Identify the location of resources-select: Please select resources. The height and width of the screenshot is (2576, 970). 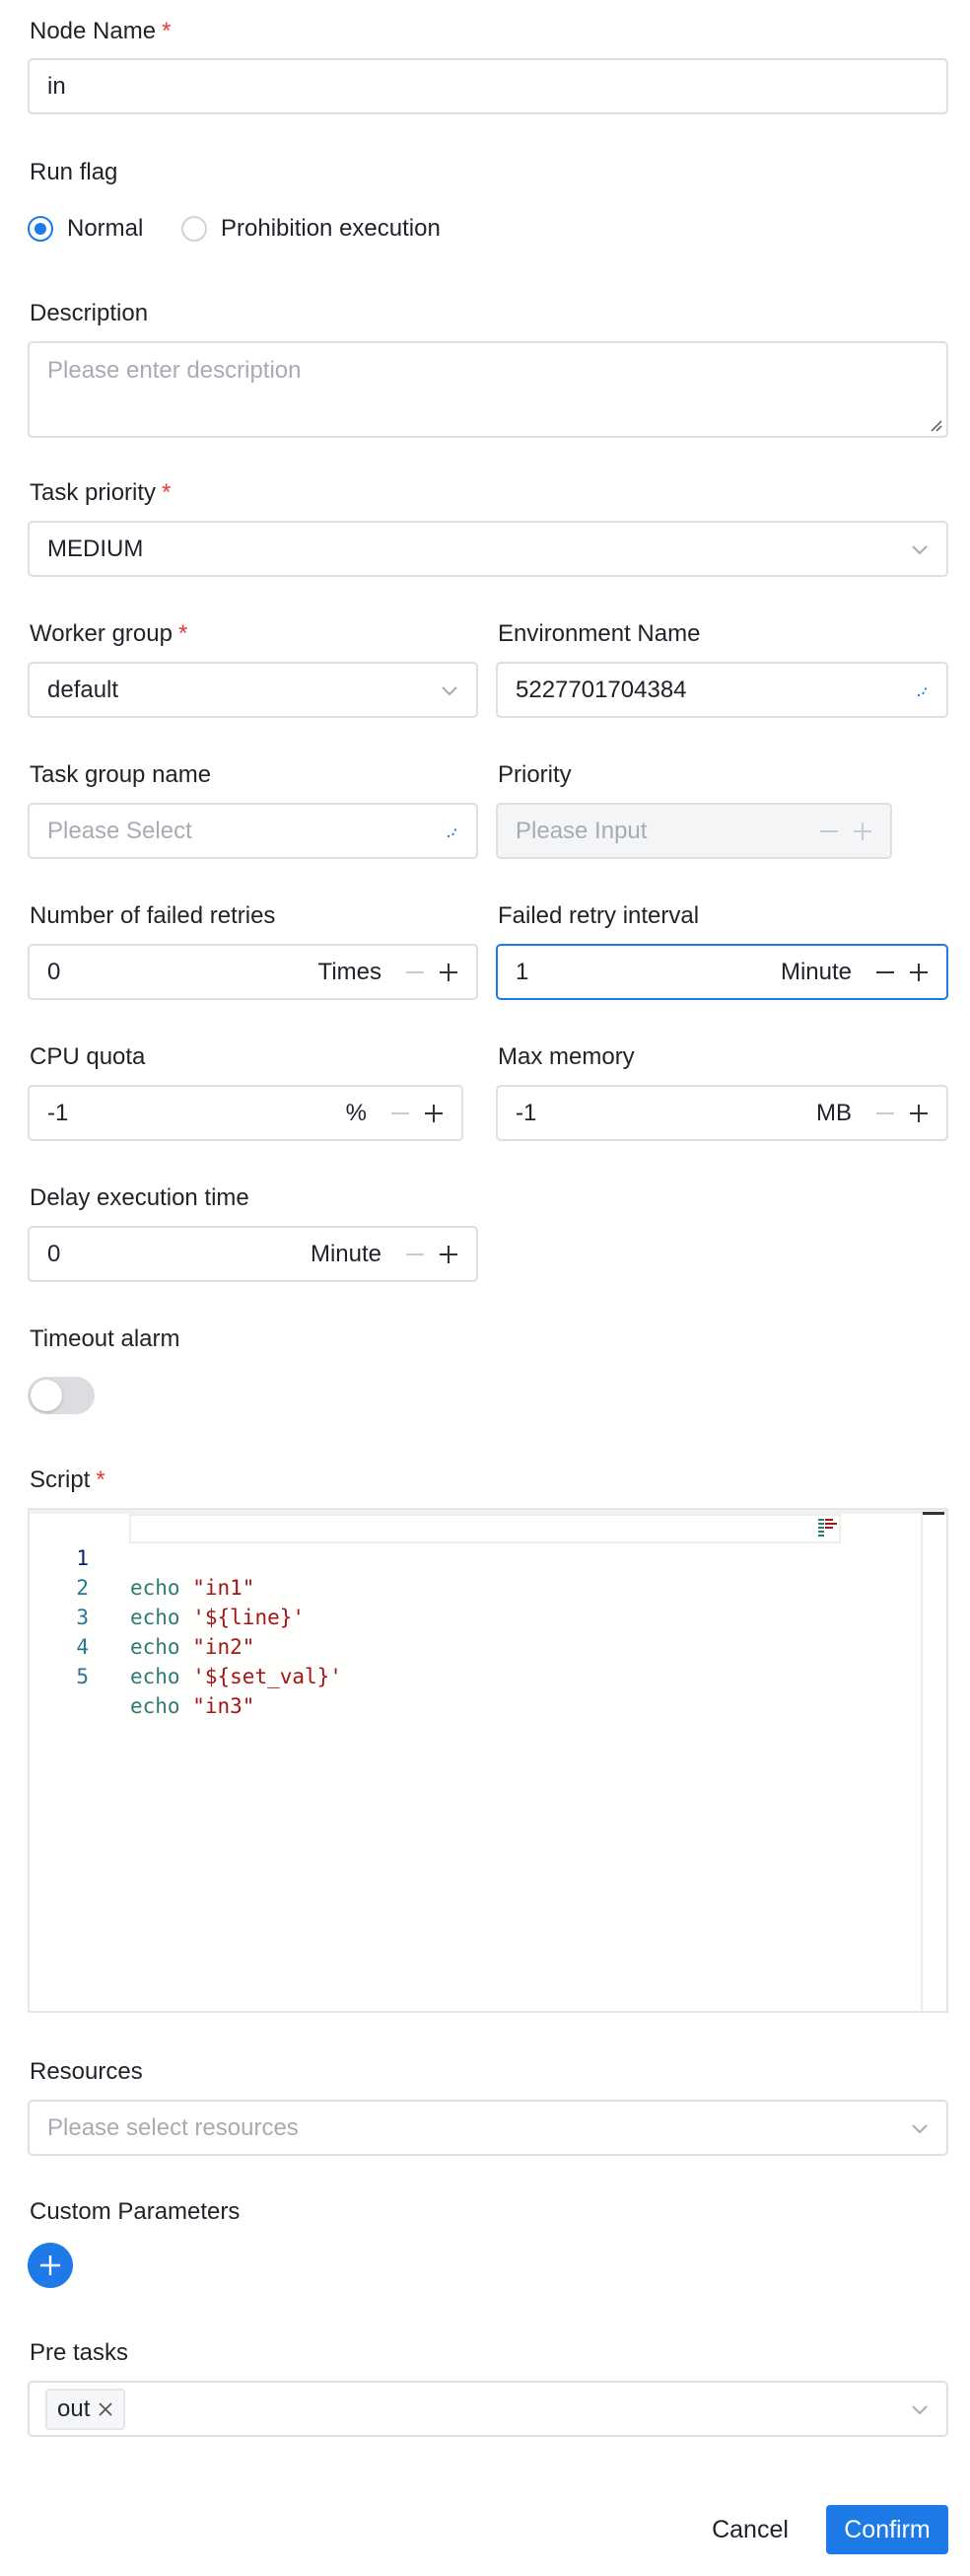
(488, 2128).